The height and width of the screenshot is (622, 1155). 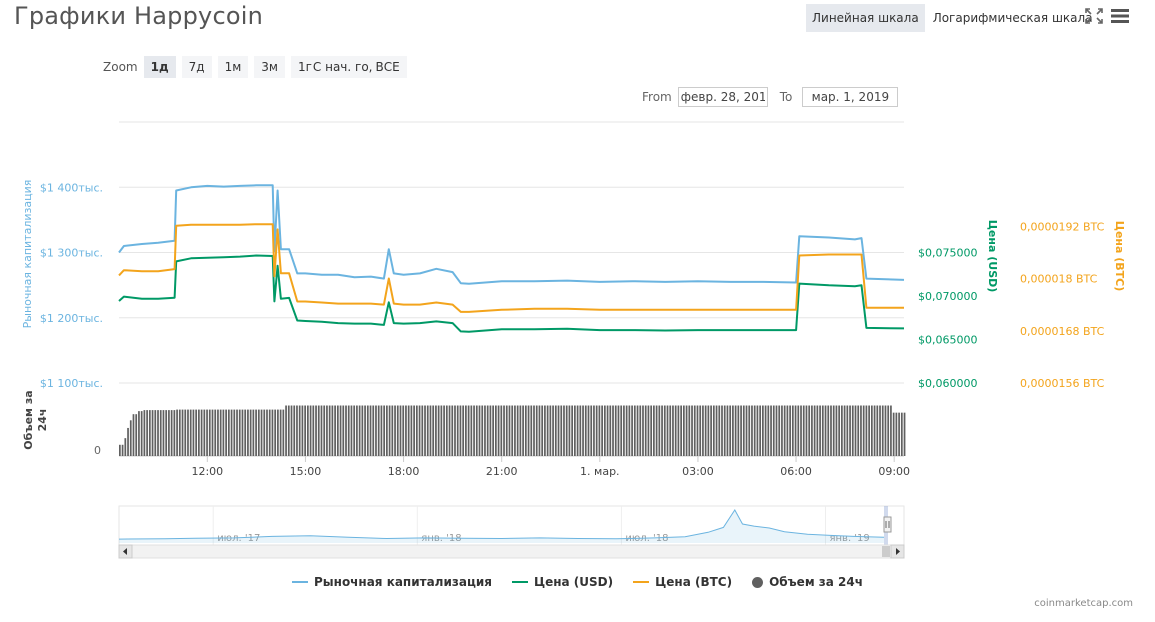 I want to click on volume-axis-title: Объем за24ч, so click(x=35, y=419).